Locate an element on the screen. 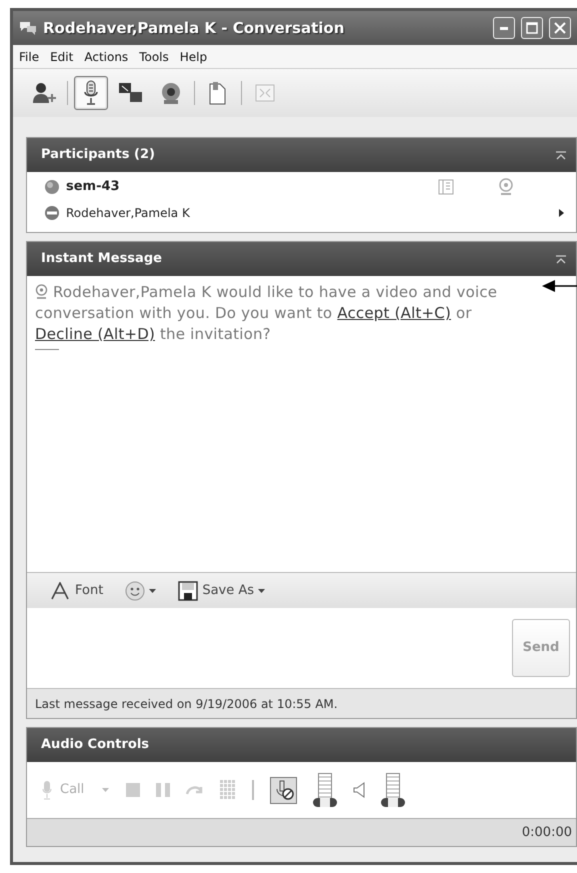 This screenshot has width=577, height=873. minimize-button is located at coordinates (504, 28).